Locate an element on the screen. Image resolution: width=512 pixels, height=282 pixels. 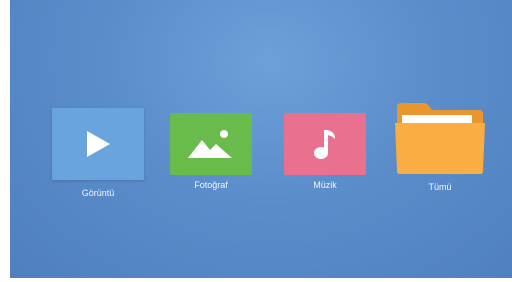
tile-video: Görüntü is located at coordinates (98, 153).